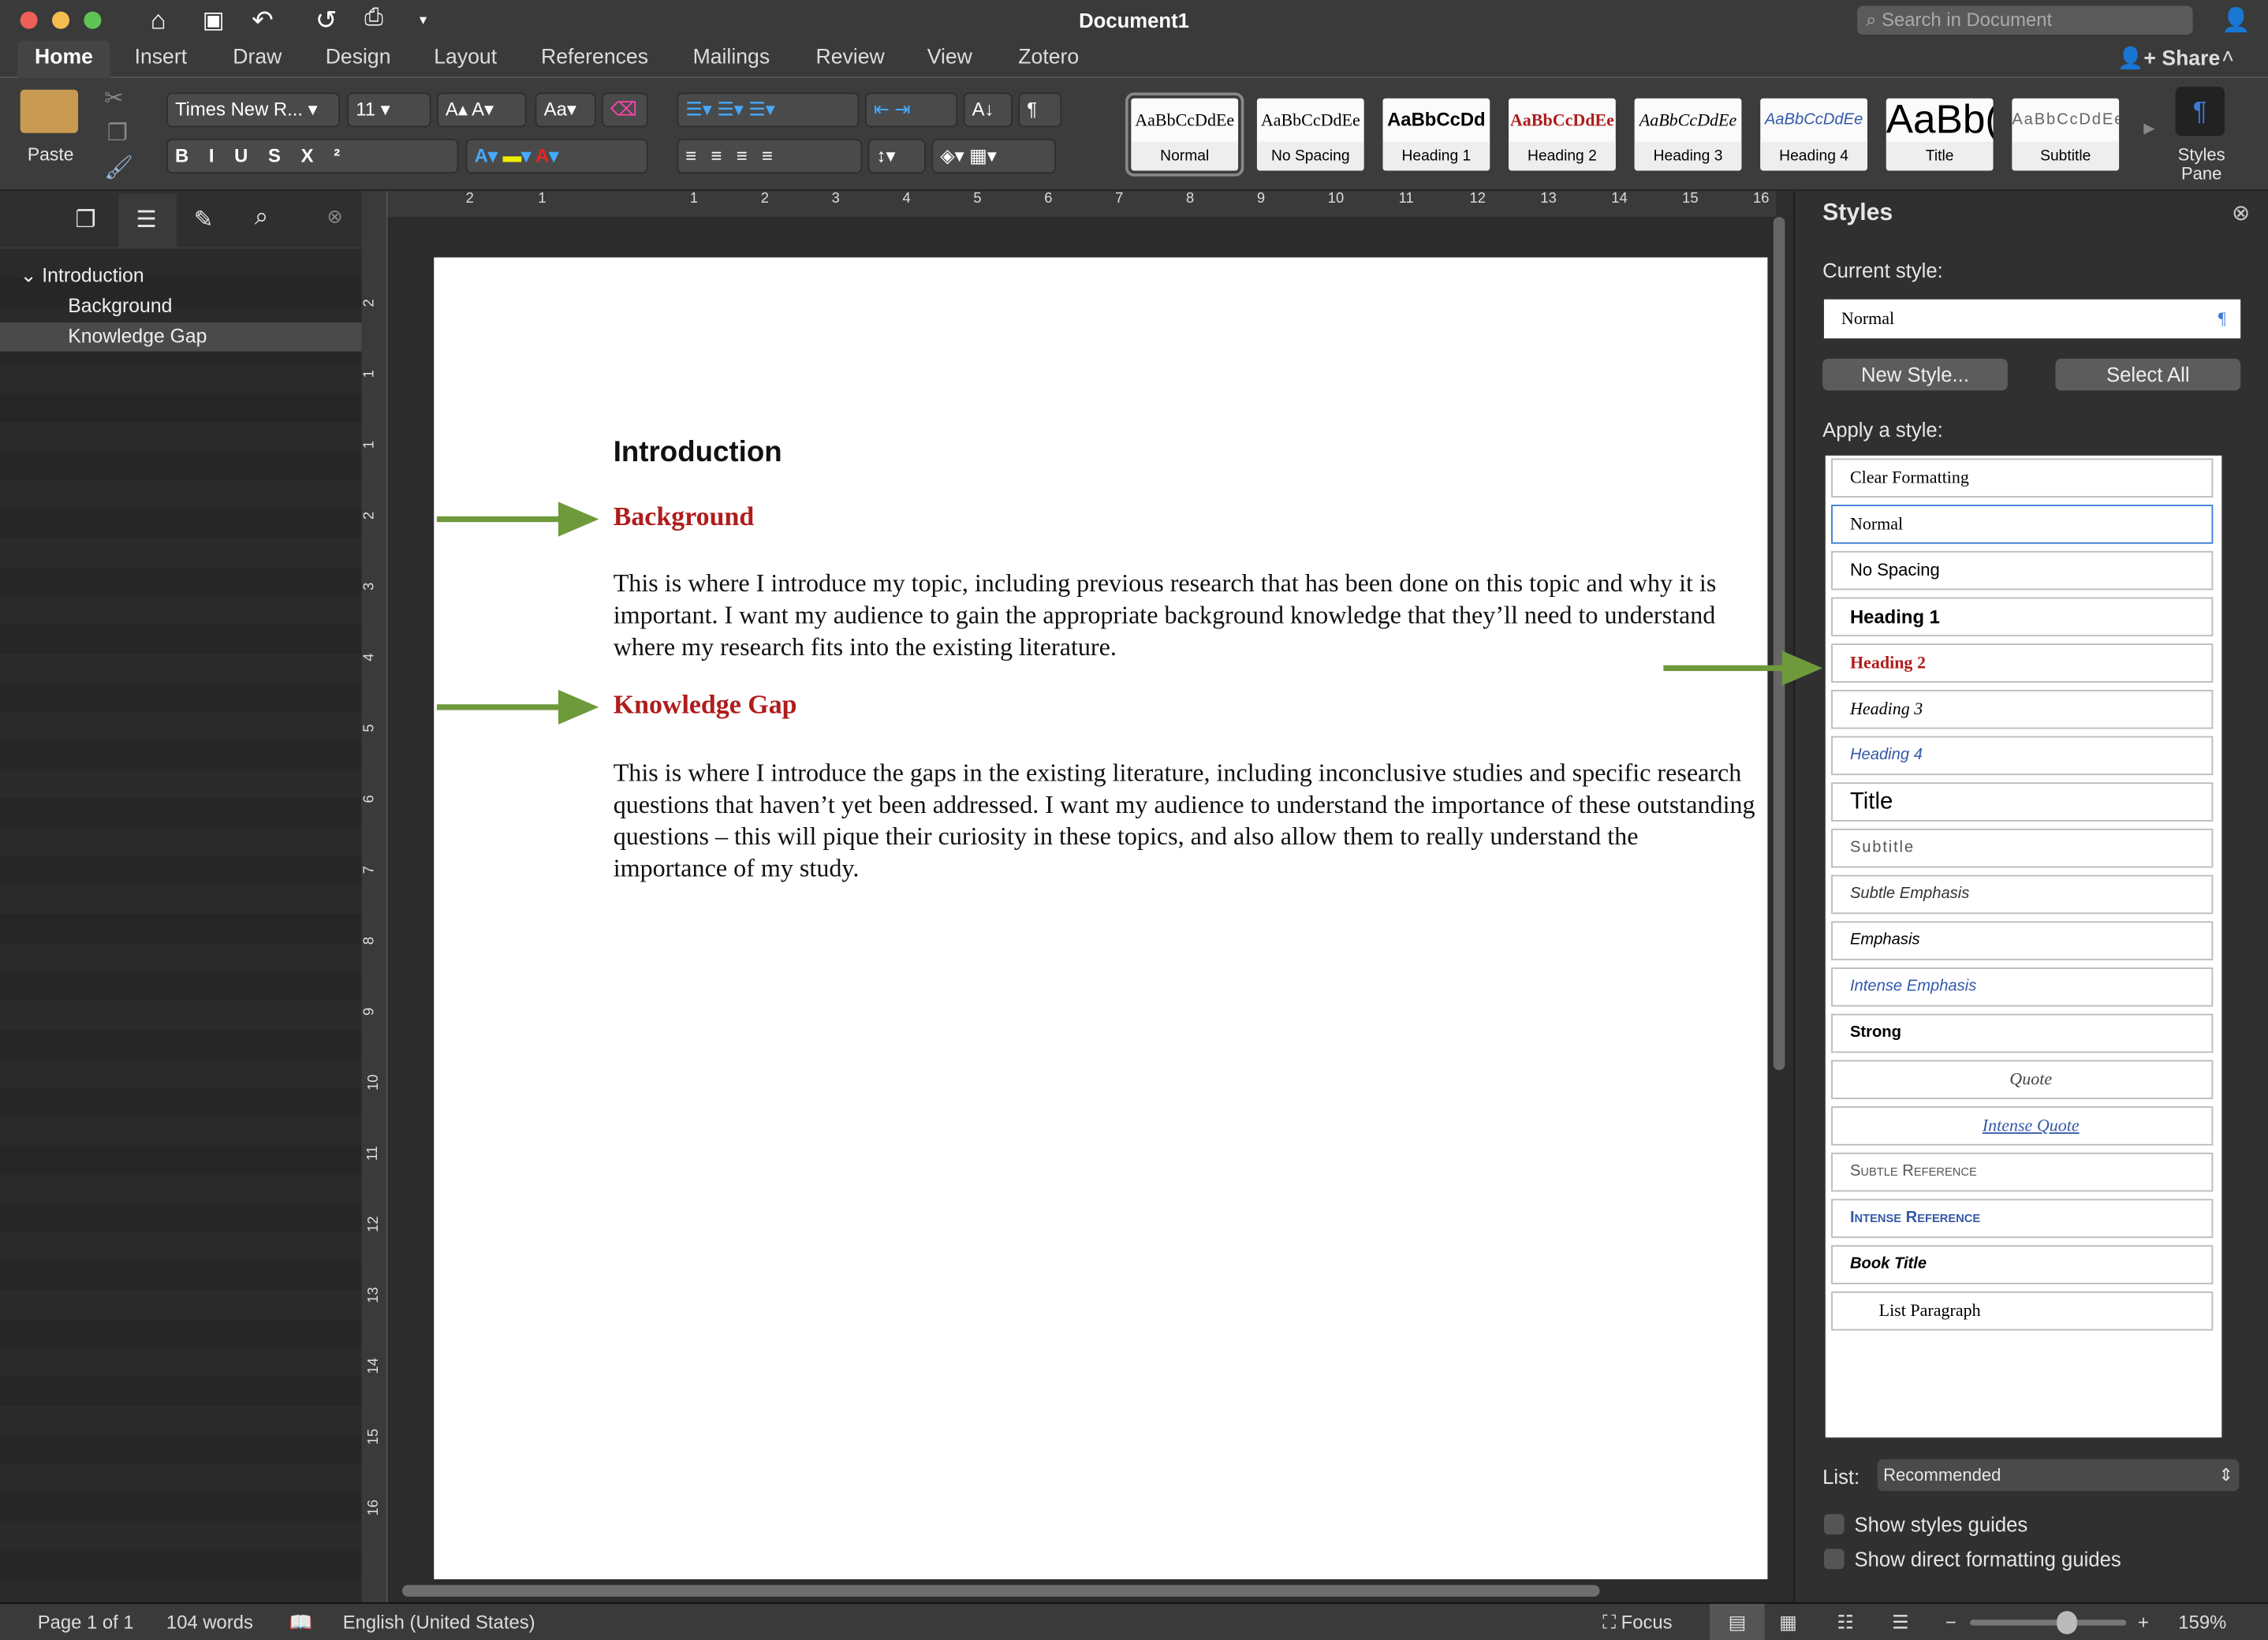  I want to click on show-formatting-button: ¶, so click(1040, 110).